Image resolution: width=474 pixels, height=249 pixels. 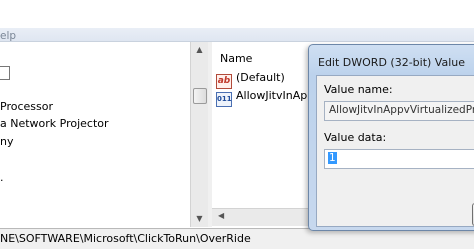 I want to click on dialog-title: Edit DWORD (32-bit) Value, so click(x=392, y=62).